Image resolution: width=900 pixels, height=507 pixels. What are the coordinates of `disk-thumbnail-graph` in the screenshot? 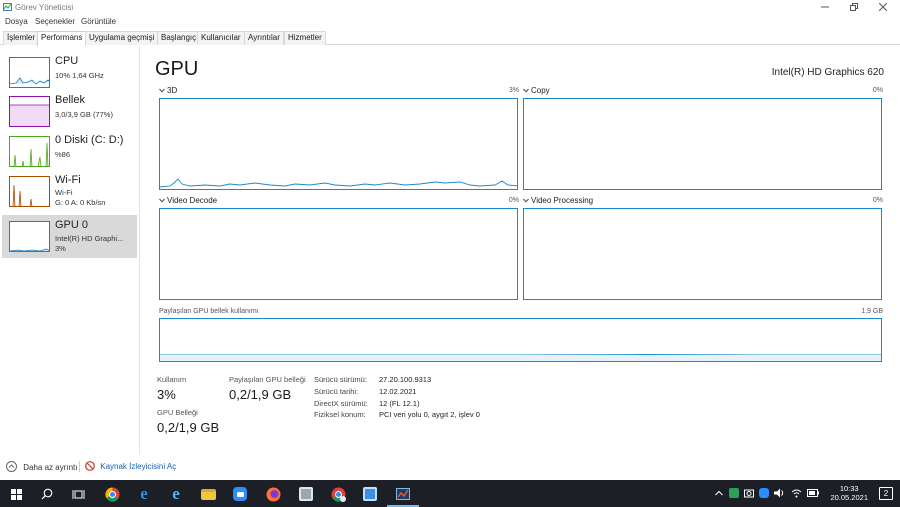 It's located at (29, 151).